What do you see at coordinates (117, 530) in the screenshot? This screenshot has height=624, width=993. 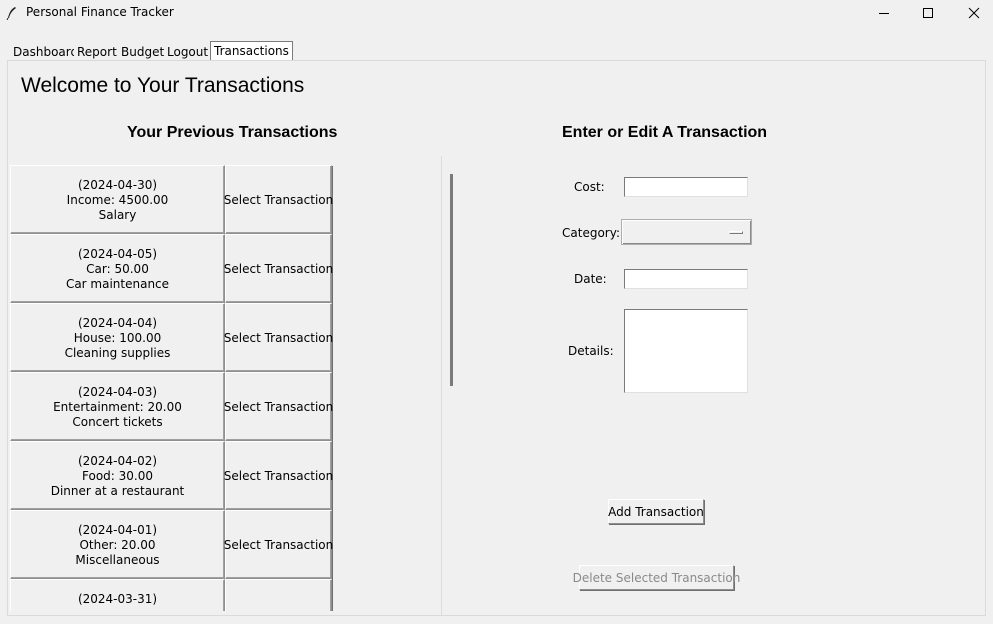 I see `transaction-date: (2024-04-01)` at bounding box center [117, 530].